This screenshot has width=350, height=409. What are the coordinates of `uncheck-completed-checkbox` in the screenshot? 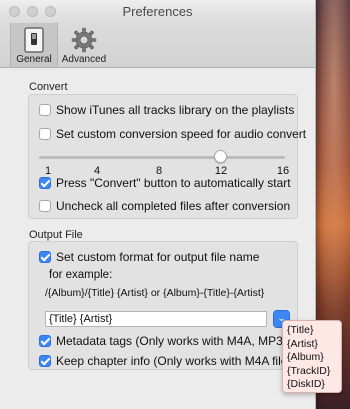 It's located at (45, 206).